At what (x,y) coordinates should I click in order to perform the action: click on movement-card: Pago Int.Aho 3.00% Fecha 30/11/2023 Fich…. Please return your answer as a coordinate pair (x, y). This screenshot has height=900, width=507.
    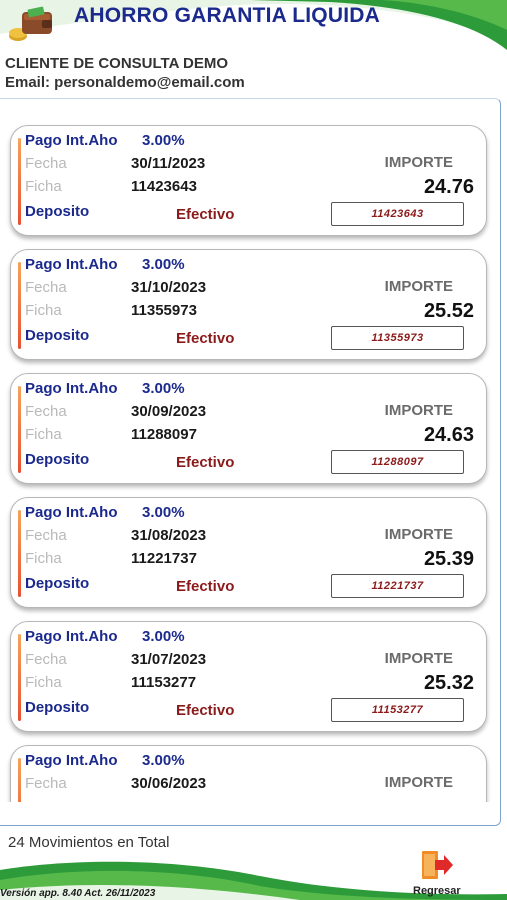
    Looking at the image, I should click on (248, 180).